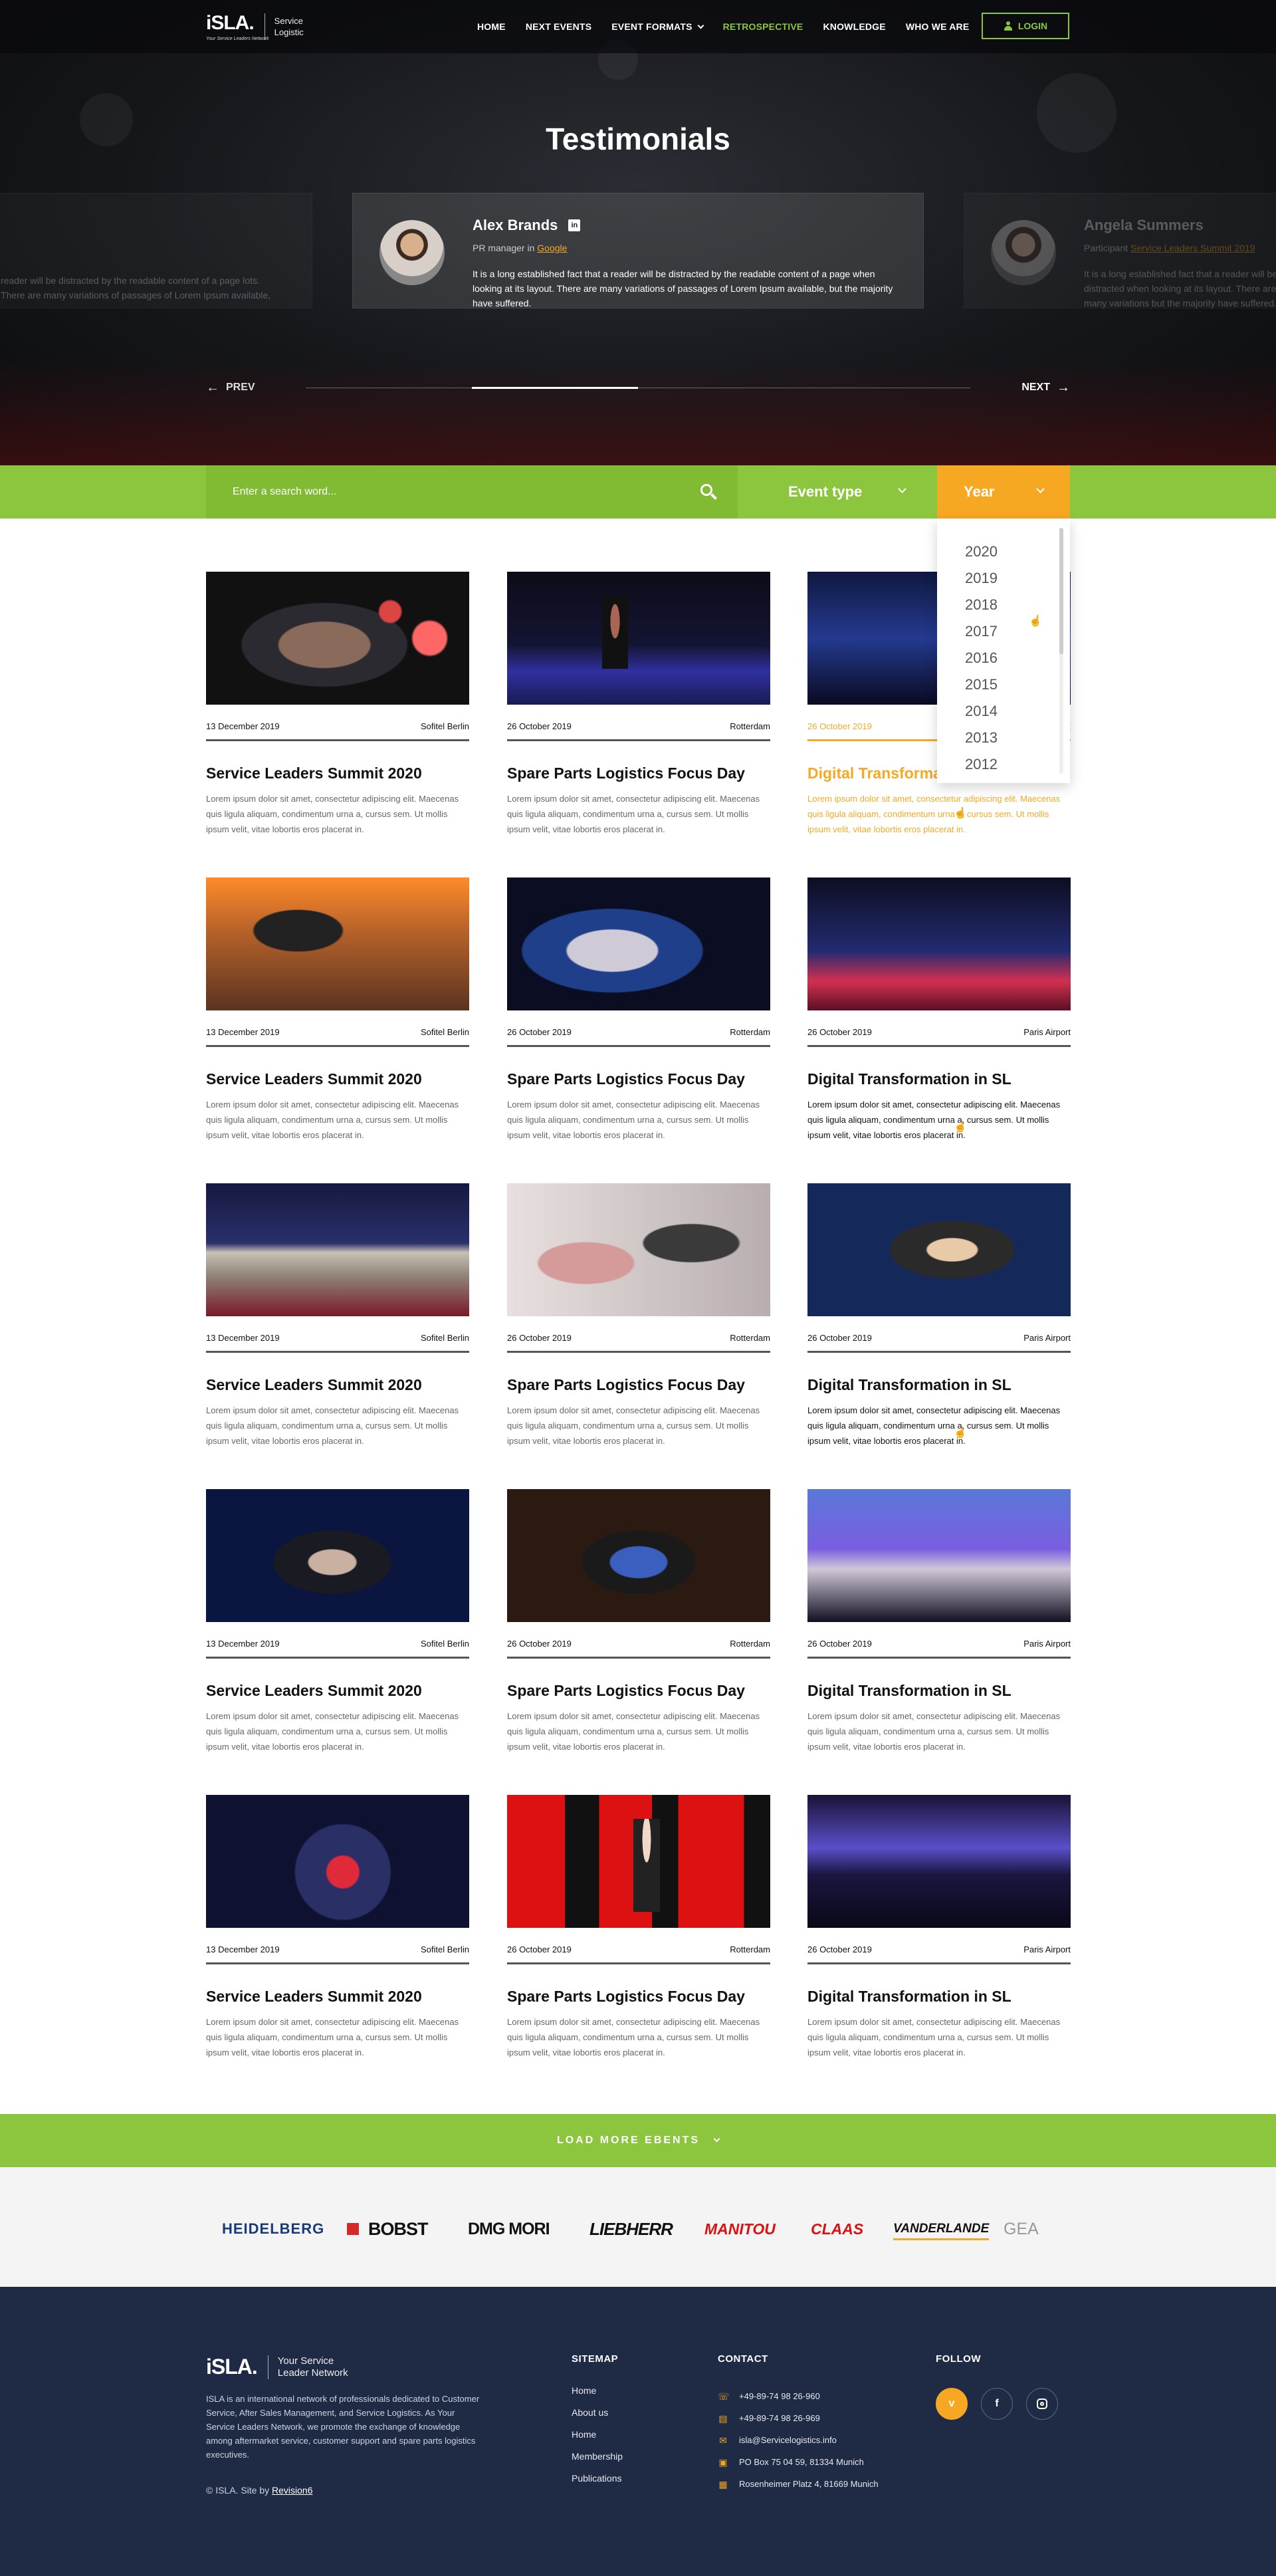 This screenshot has height=2576, width=1276. What do you see at coordinates (230, 388) in the screenshot?
I see `prev-button: ← PREV` at bounding box center [230, 388].